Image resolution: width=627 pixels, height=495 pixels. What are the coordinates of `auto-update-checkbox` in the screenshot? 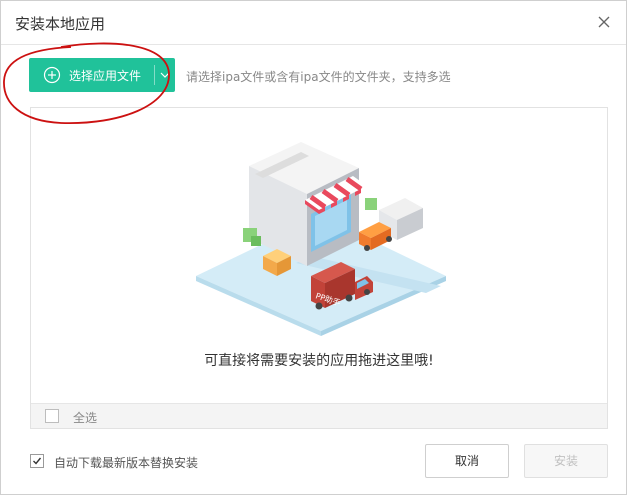 It's located at (37, 461).